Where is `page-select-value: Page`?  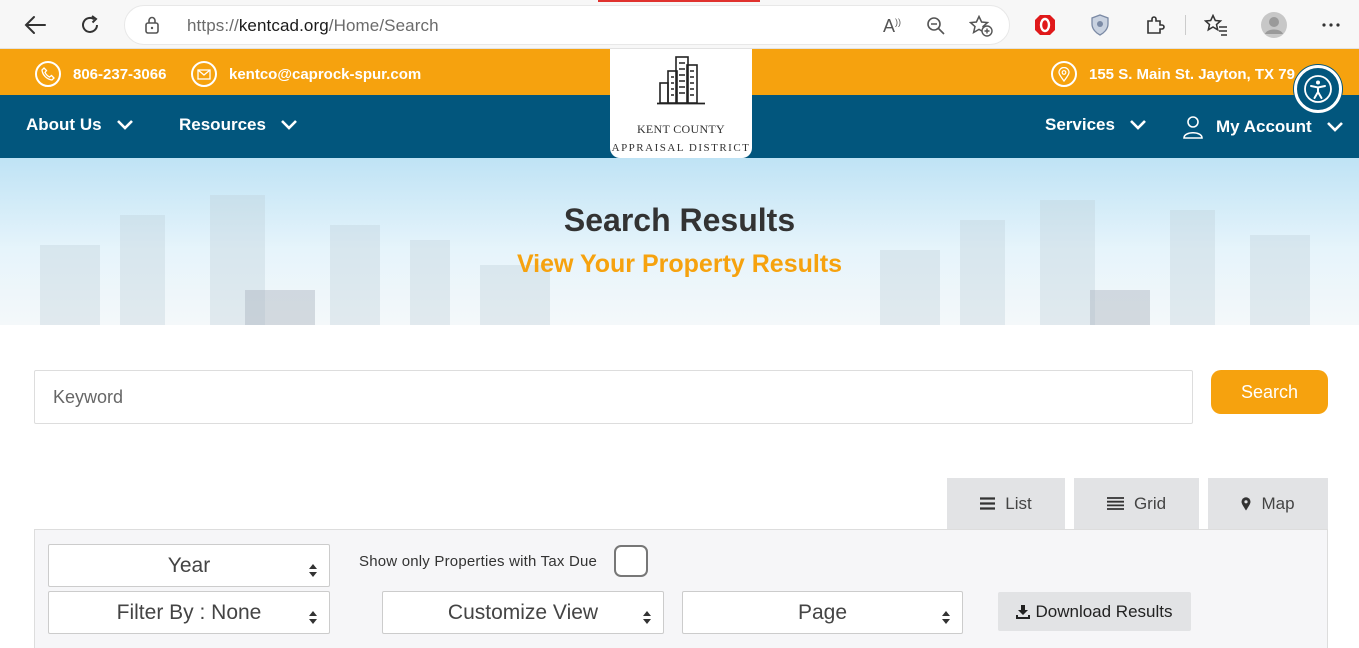 page-select-value: Page is located at coordinates (822, 612).